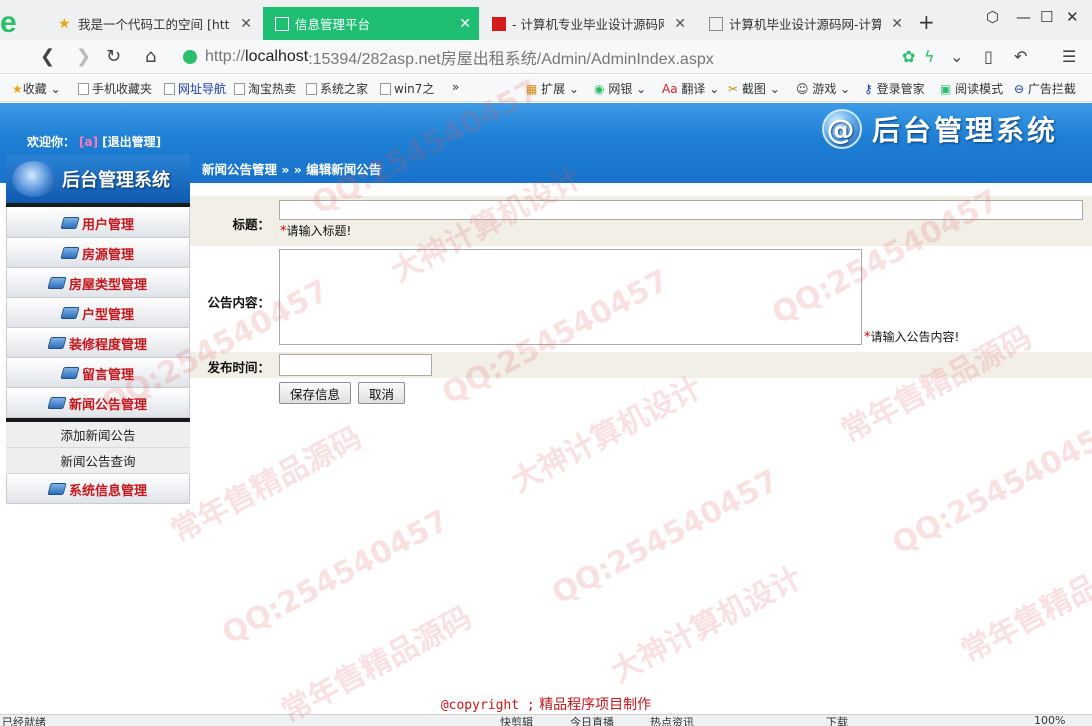 The image size is (1092, 726). Describe the element at coordinates (98, 223) in the screenshot. I see `sidebar-item-users: 用户管理` at that location.